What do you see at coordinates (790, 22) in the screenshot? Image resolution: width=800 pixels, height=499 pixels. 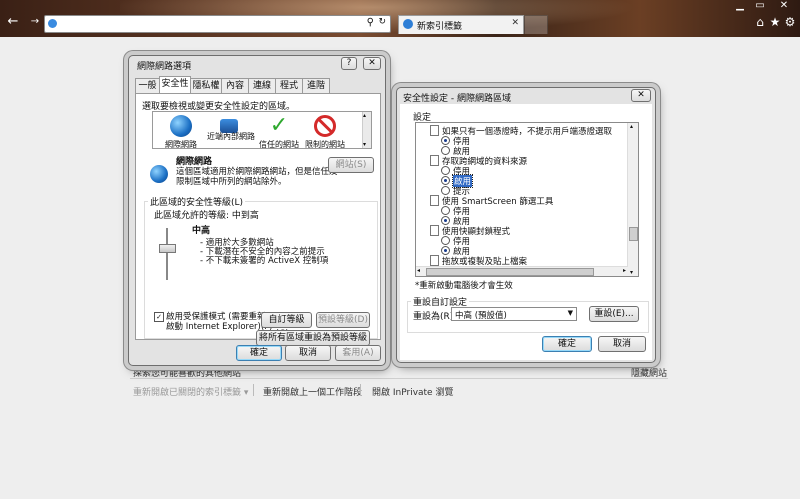 I see `tools-icon: ⚙` at bounding box center [790, 22].